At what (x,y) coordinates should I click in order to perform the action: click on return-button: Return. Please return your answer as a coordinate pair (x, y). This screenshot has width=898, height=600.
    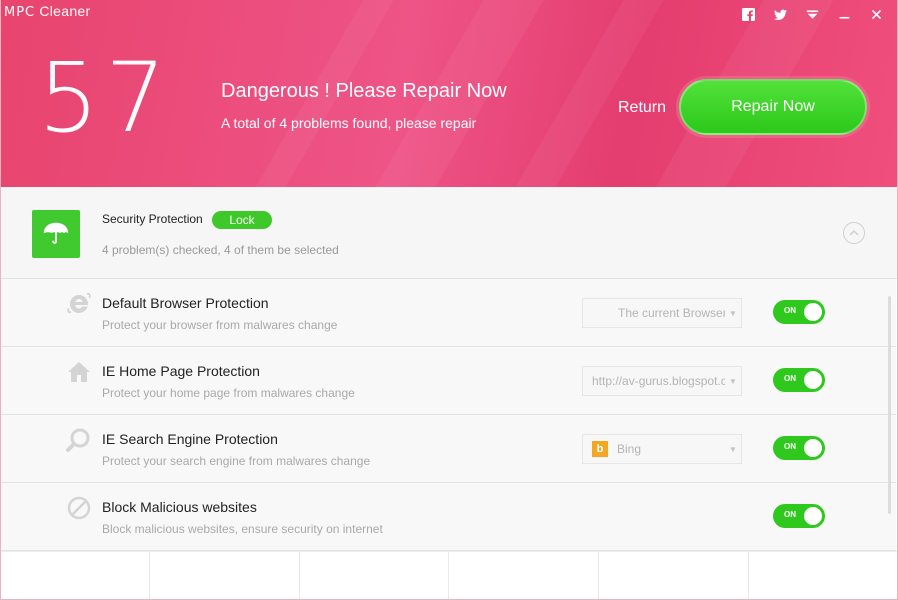
    Looking at the image, I should click on (642, 108).